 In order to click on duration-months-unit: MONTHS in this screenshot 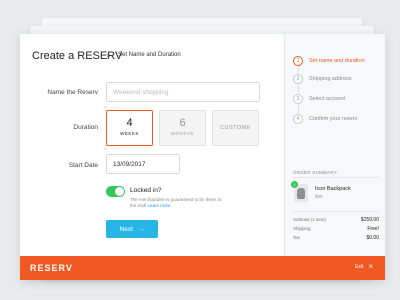, I will do `click(182, 133)`.